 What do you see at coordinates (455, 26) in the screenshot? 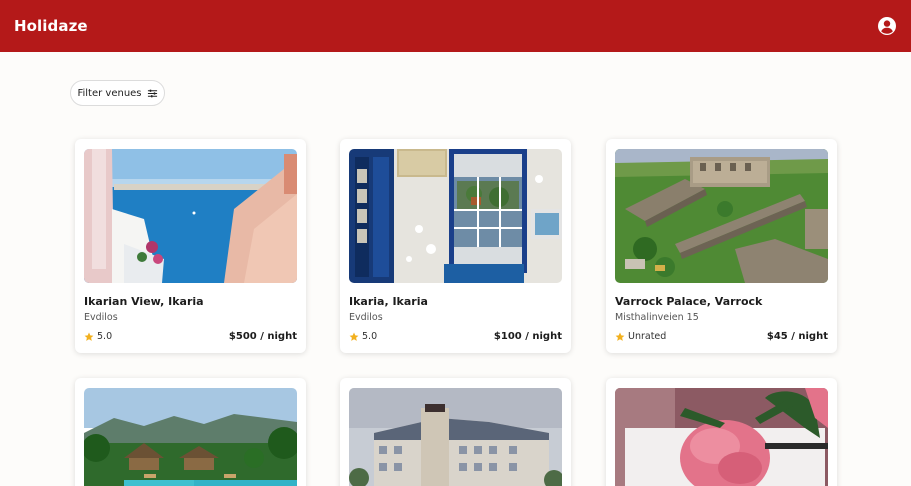
I see `top-navbar: Holidaze` at bounding box center [455, 26].